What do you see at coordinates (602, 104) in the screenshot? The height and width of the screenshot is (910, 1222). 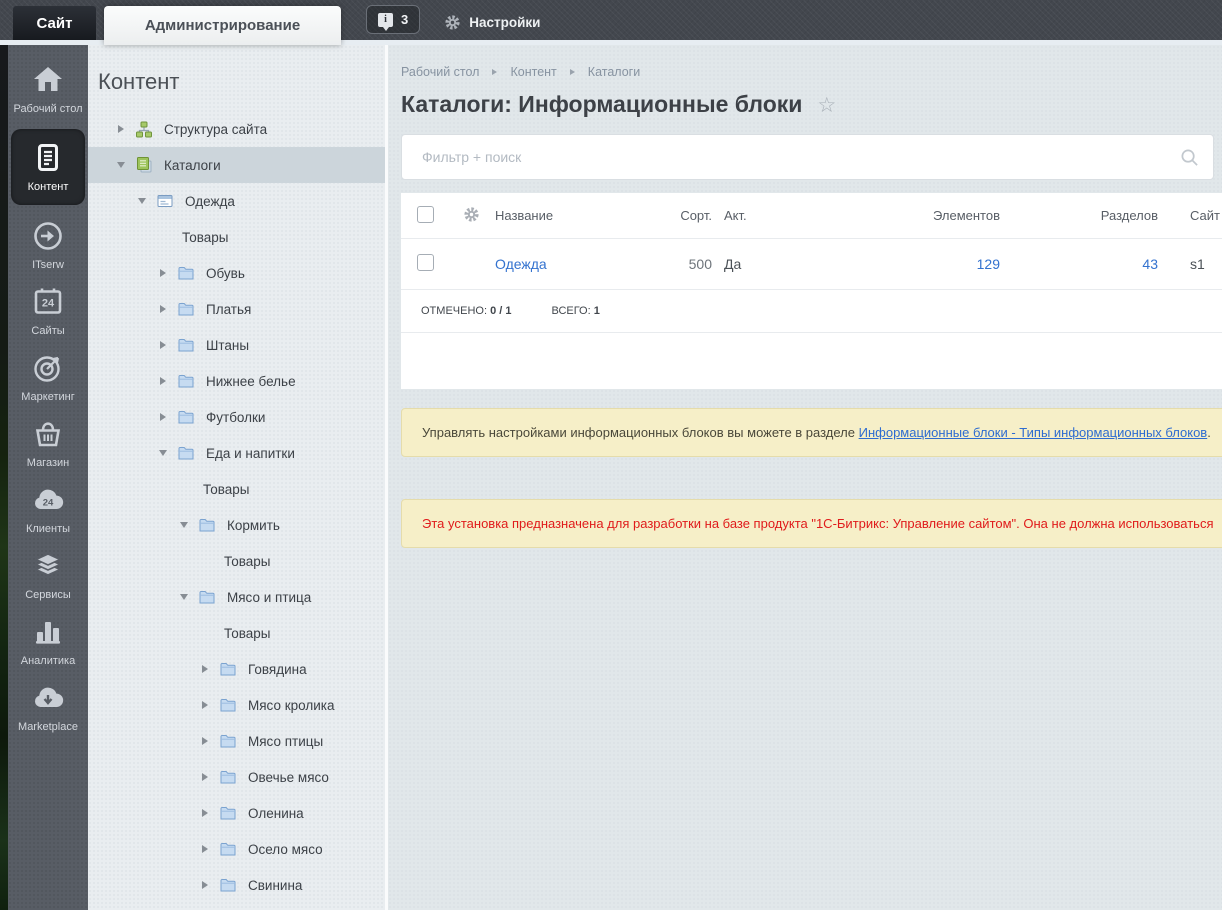 I see `page-title: Каталоги: Информационные блоки` at bounding box center [602, 104].